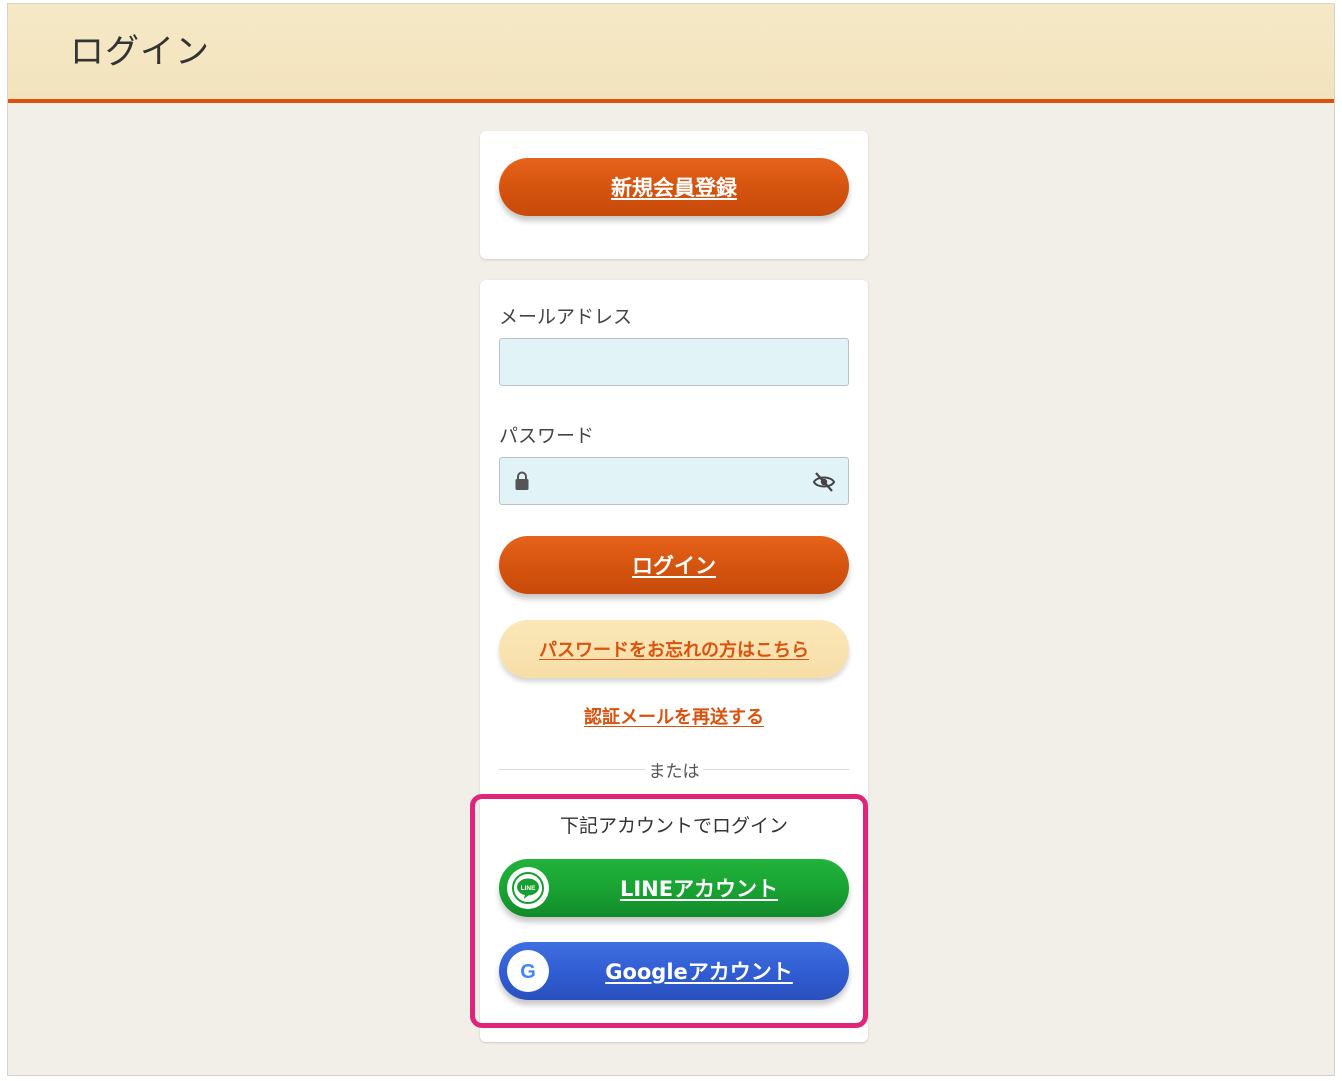  Describe the element at coordinates (699, 972) in the screenshot. I see `google-button-label: Googleアカウント` at that location.